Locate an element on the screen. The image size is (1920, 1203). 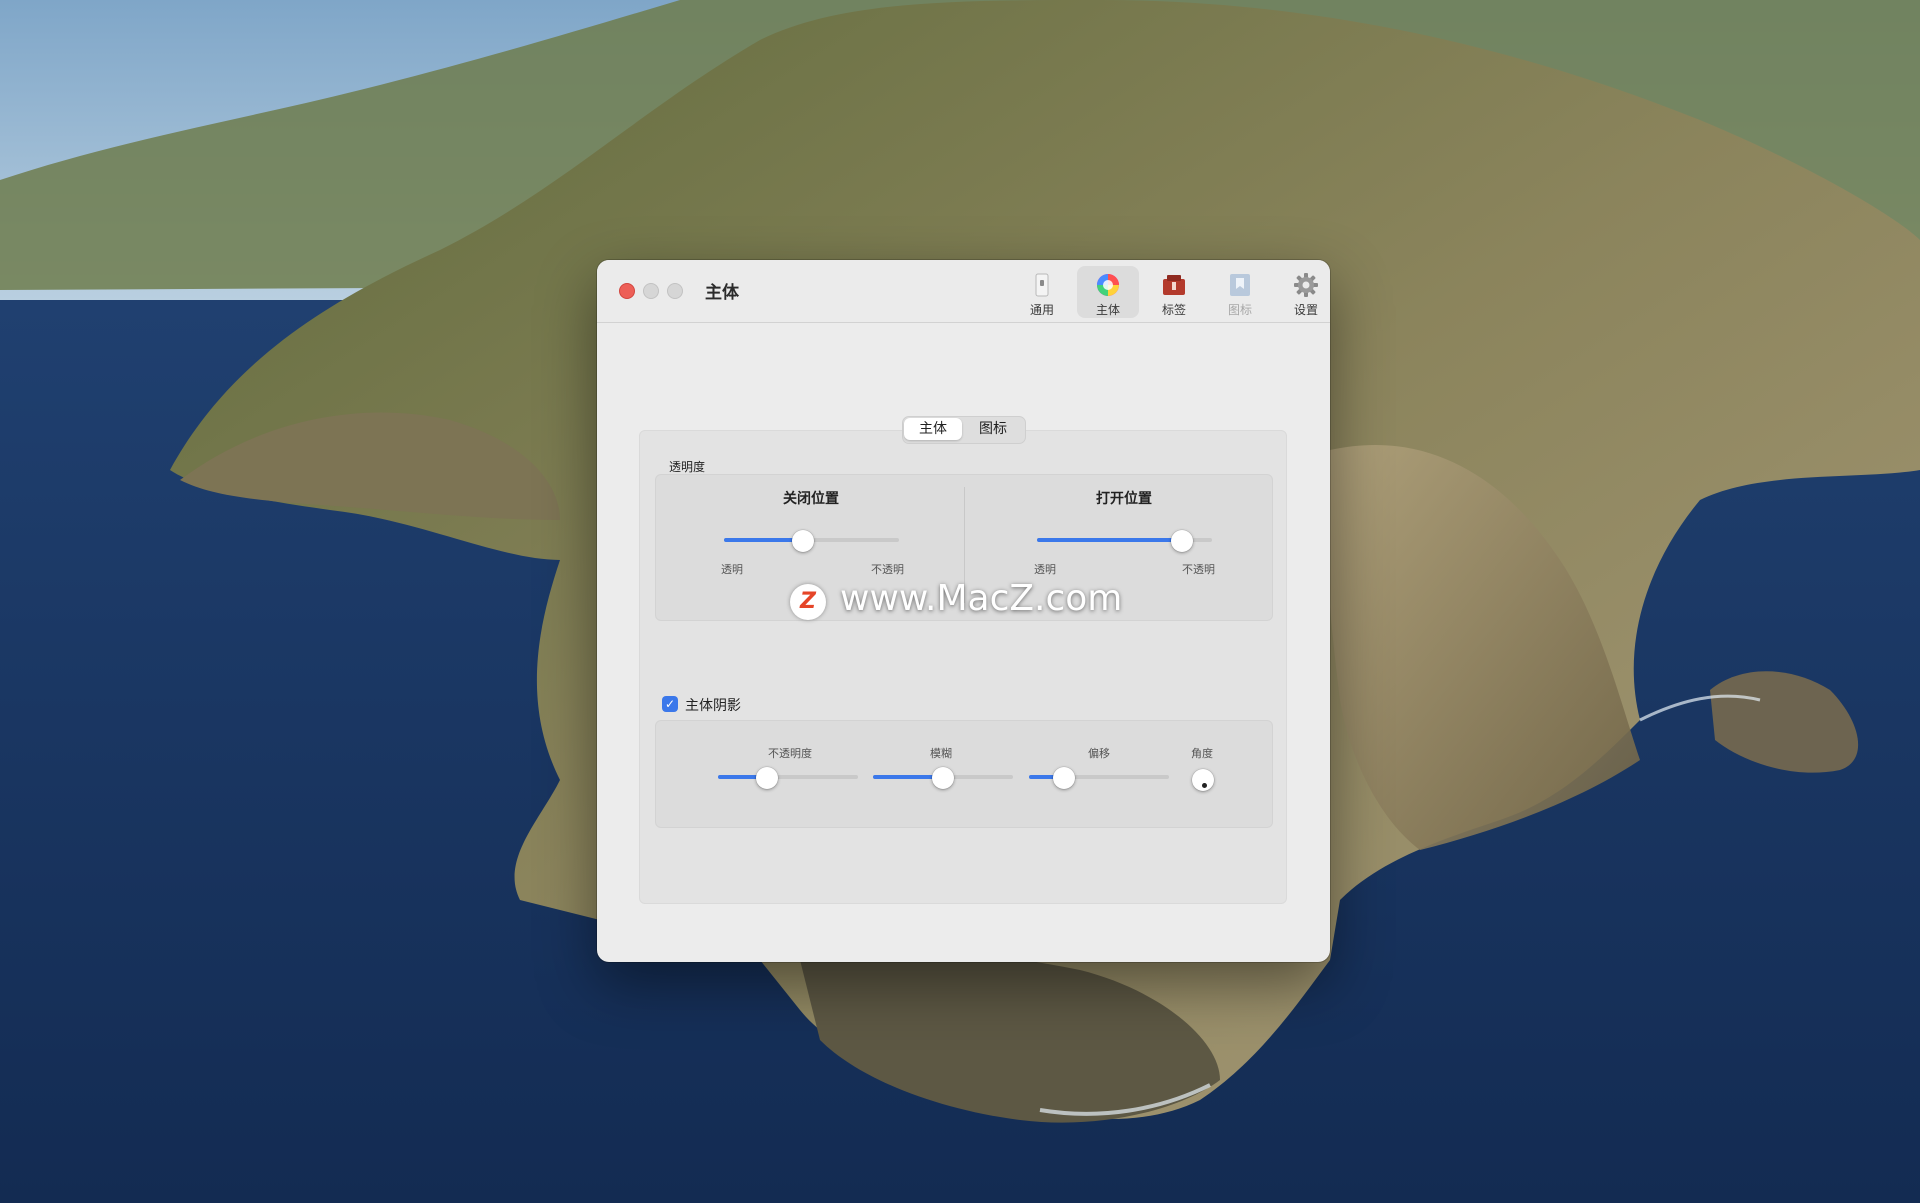
transparency-section-label: 透明度 is located at coordinates (687, 467).